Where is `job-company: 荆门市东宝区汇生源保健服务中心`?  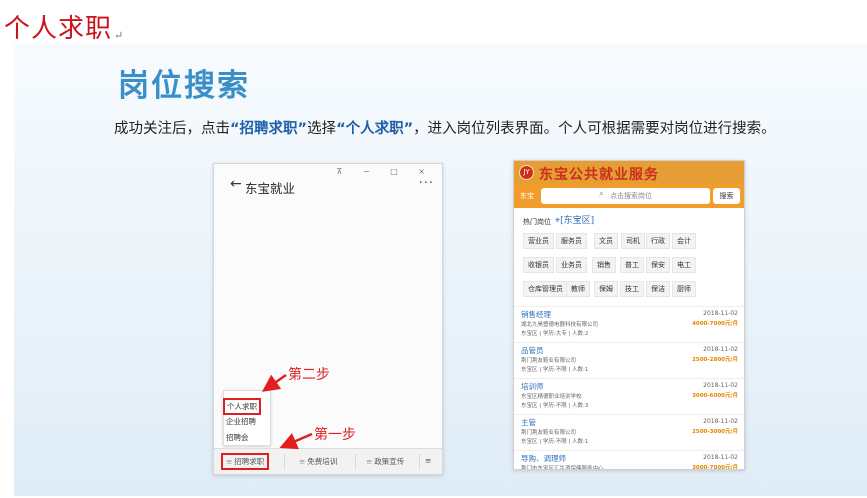 job-company: 荆门市东宝区汇生源保健服务中心 is located at coordinates (562, 468).